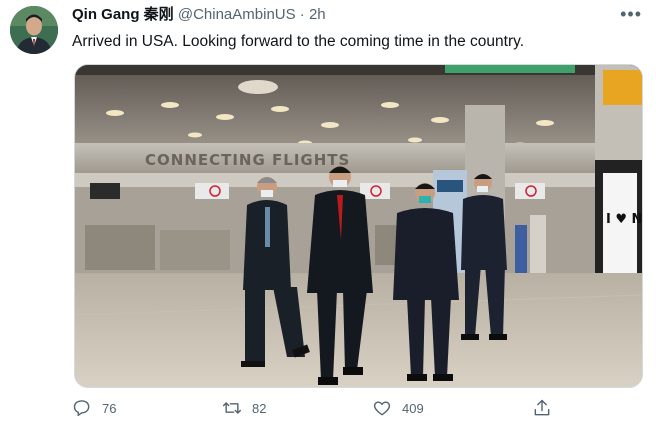  What do you see at coordinates (109, 408) in the screenshot?
I see `reply-count: 76` at bounding box center [109, 408].